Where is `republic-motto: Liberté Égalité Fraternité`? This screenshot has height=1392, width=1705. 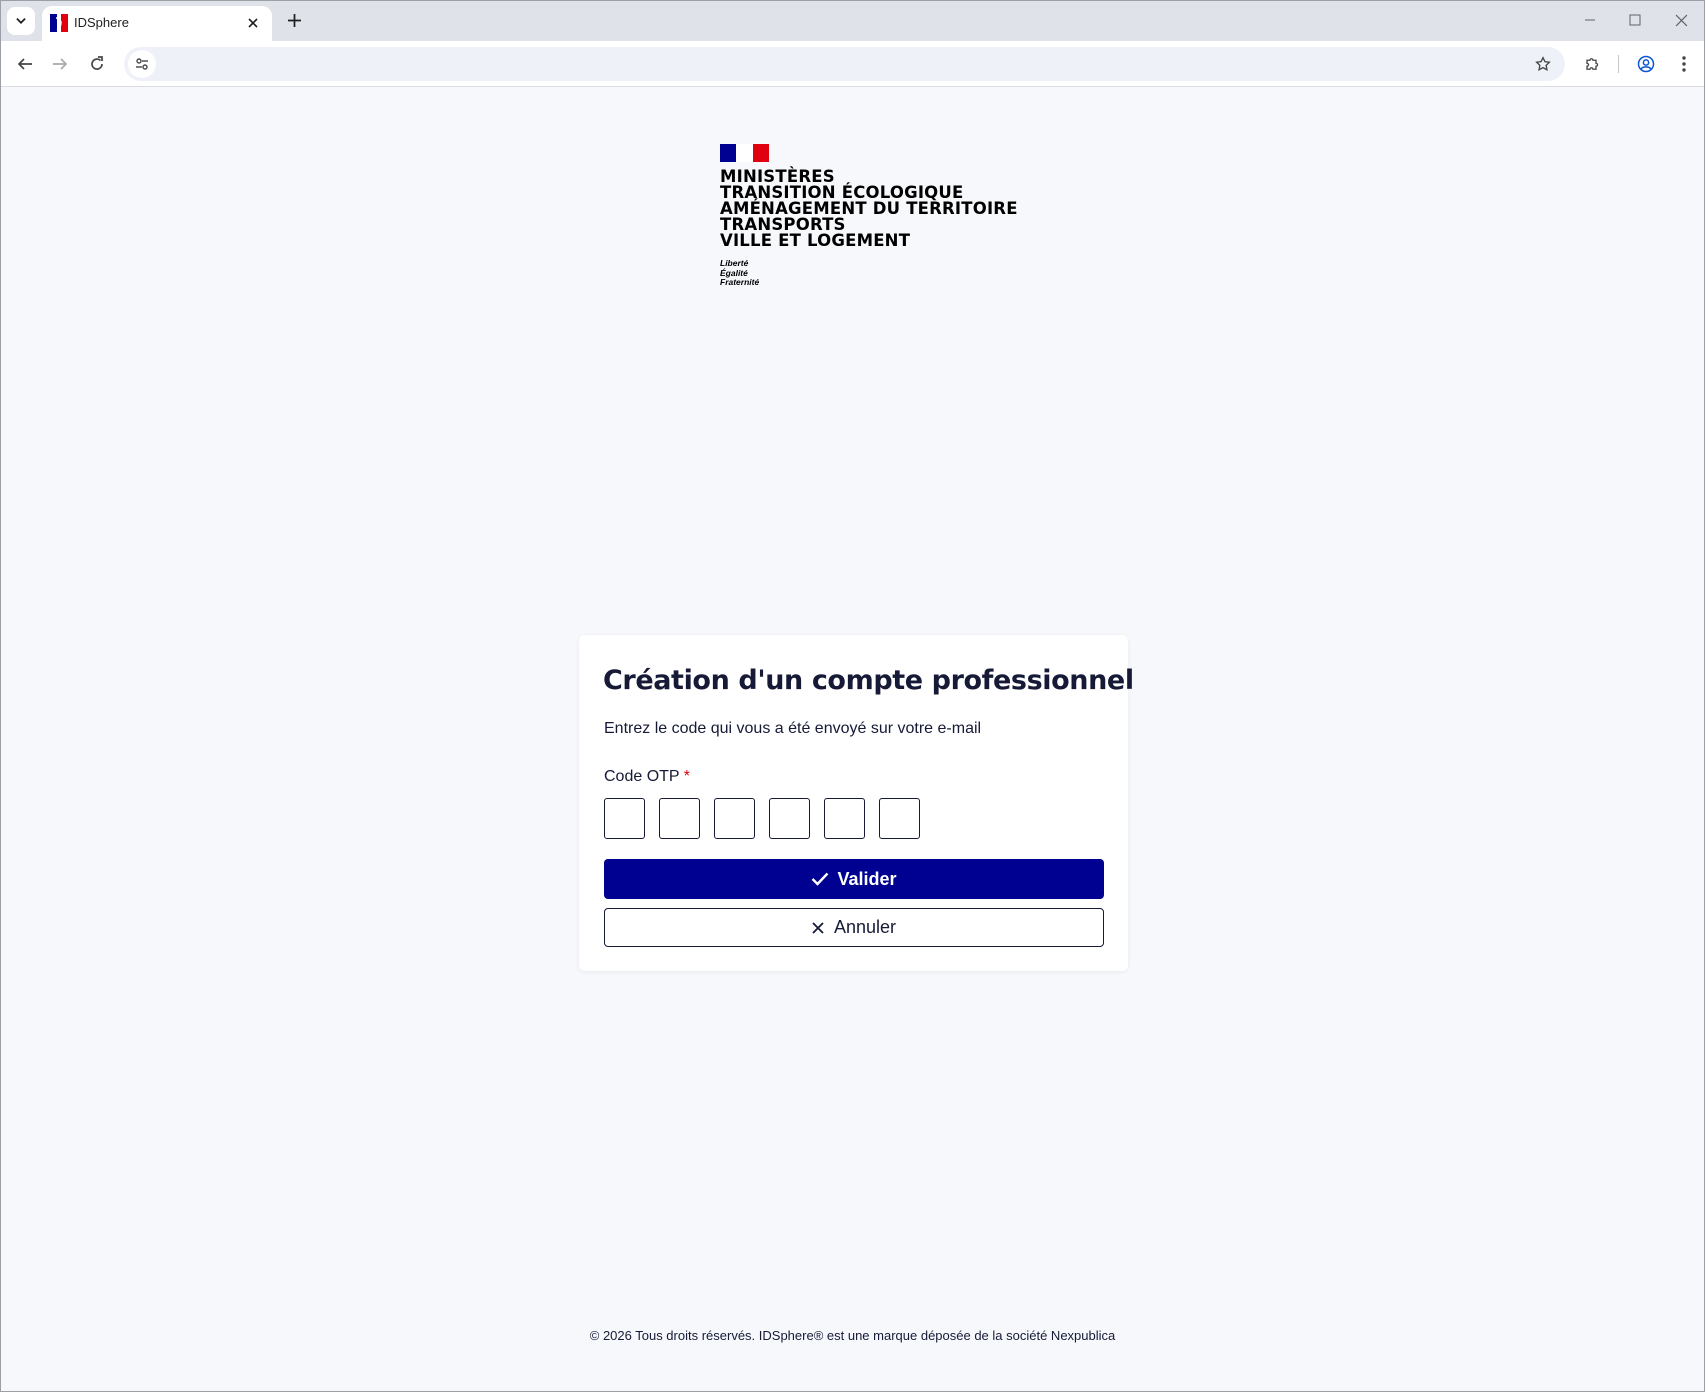 republic-motto: Liberté Égalité Fraternité is located at coordinates (869, 273).